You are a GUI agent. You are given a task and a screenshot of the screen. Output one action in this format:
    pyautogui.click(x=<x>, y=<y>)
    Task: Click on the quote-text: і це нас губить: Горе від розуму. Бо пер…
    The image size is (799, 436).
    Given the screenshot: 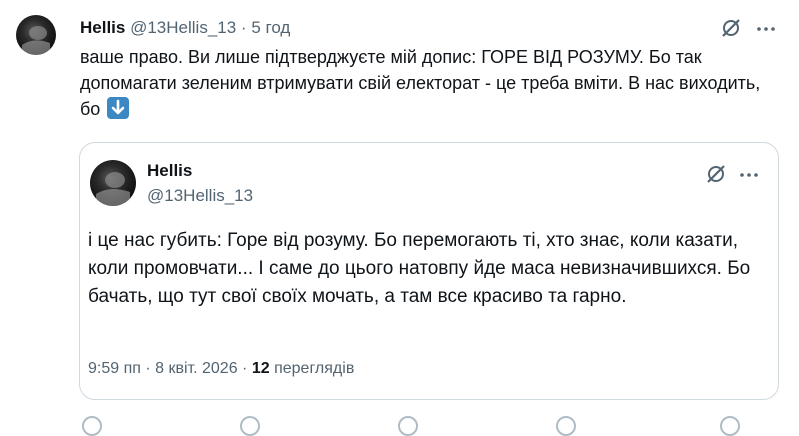 What is the action you would take?
    pyautogui.click(x=419, y=268)
    